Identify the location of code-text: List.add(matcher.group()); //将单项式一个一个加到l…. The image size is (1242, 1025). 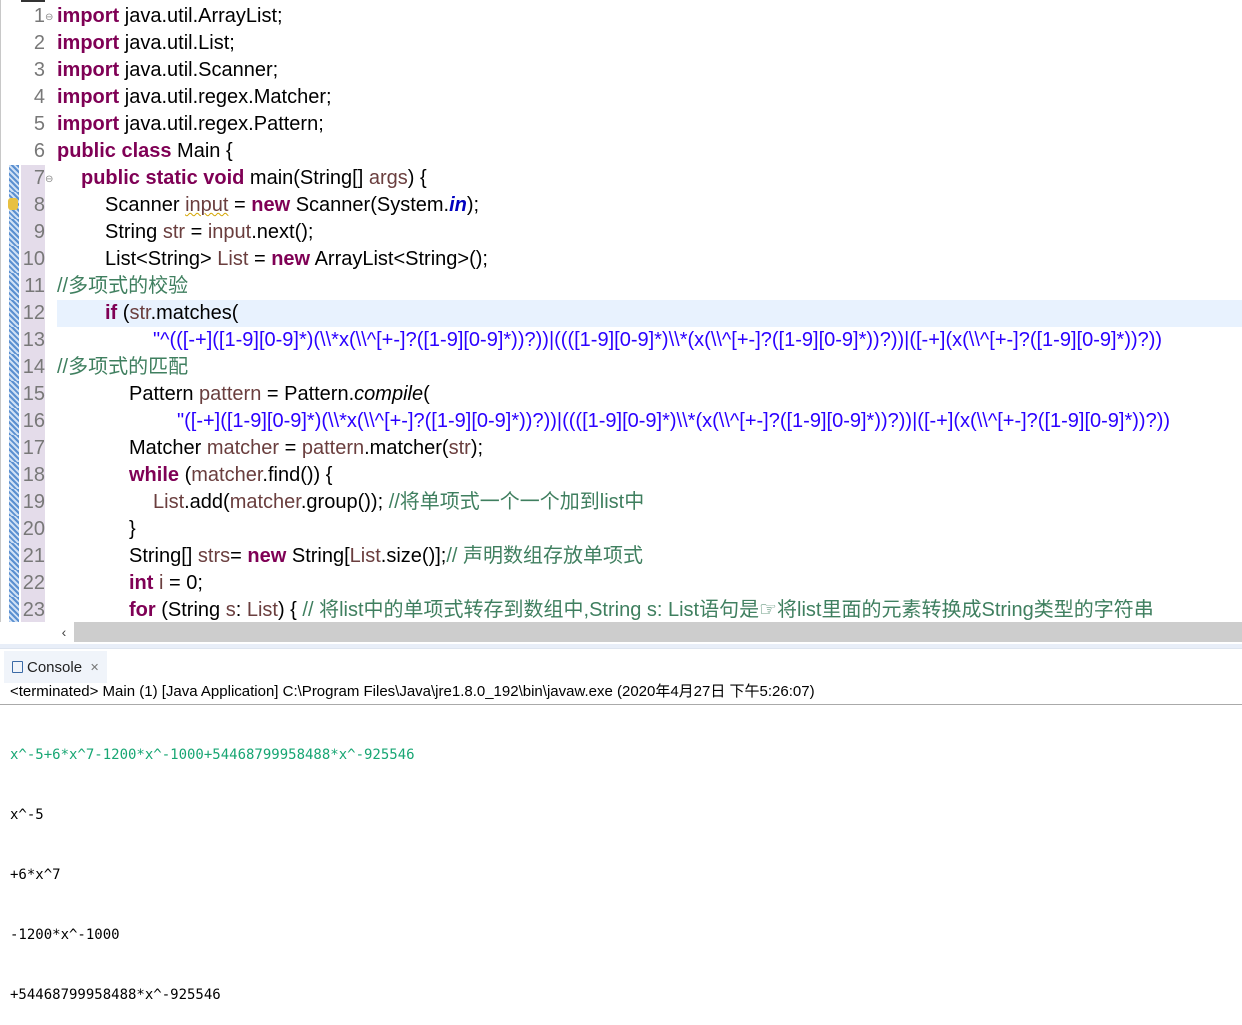
(649, 502).